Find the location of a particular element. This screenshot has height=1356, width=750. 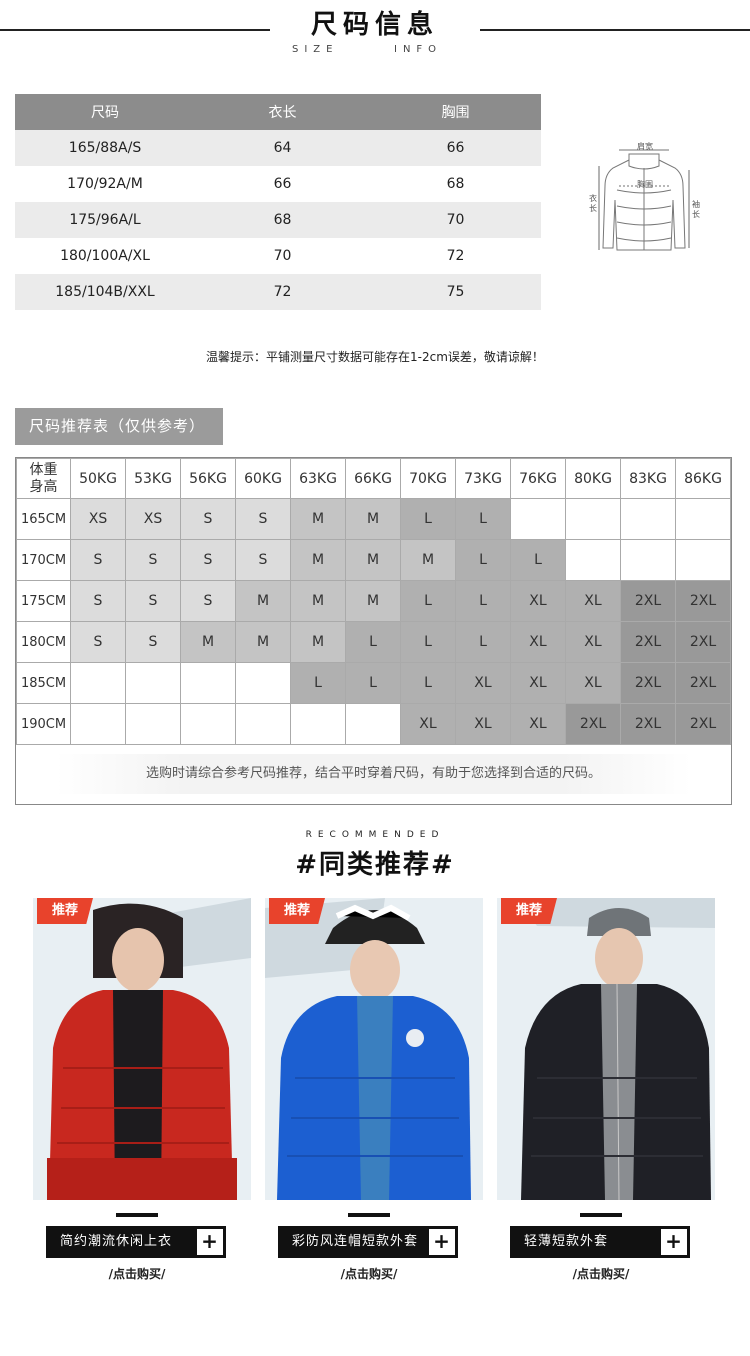

grid-row: 180CM S S M M M L L L XL XL 2XL 2XL is located at coordinates (373, 642).